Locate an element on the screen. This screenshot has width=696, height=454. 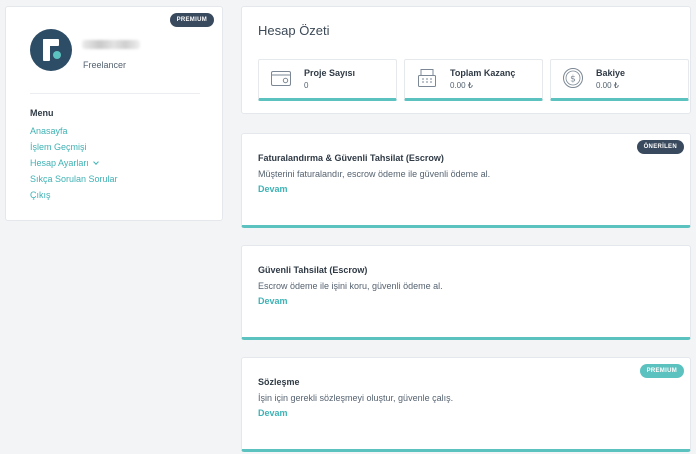
stat-value: 0 is located at coordinates (306, 85).